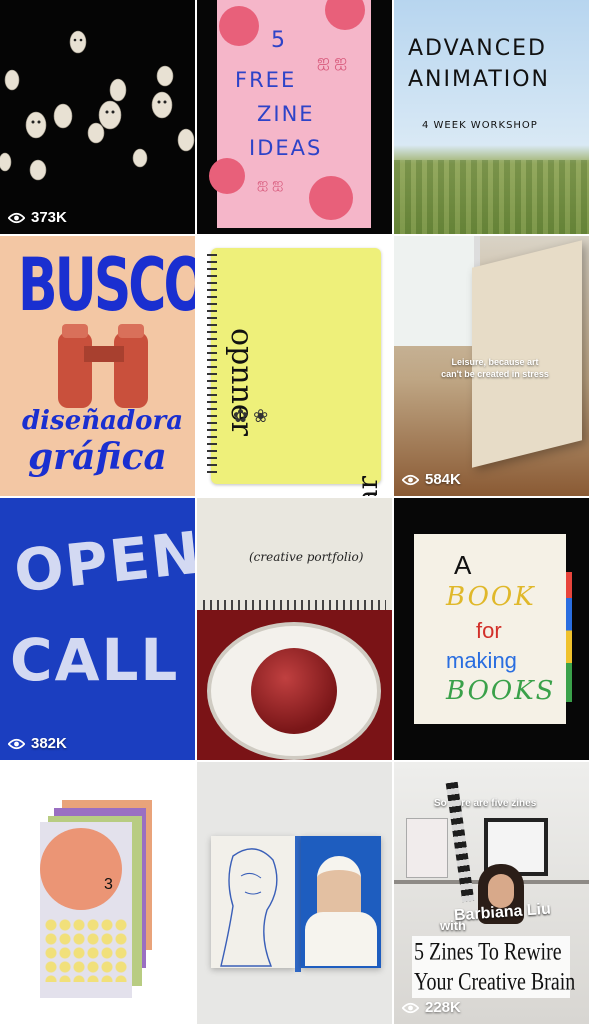  I want to click on book-word-2: BOOK, so click(491, 597).